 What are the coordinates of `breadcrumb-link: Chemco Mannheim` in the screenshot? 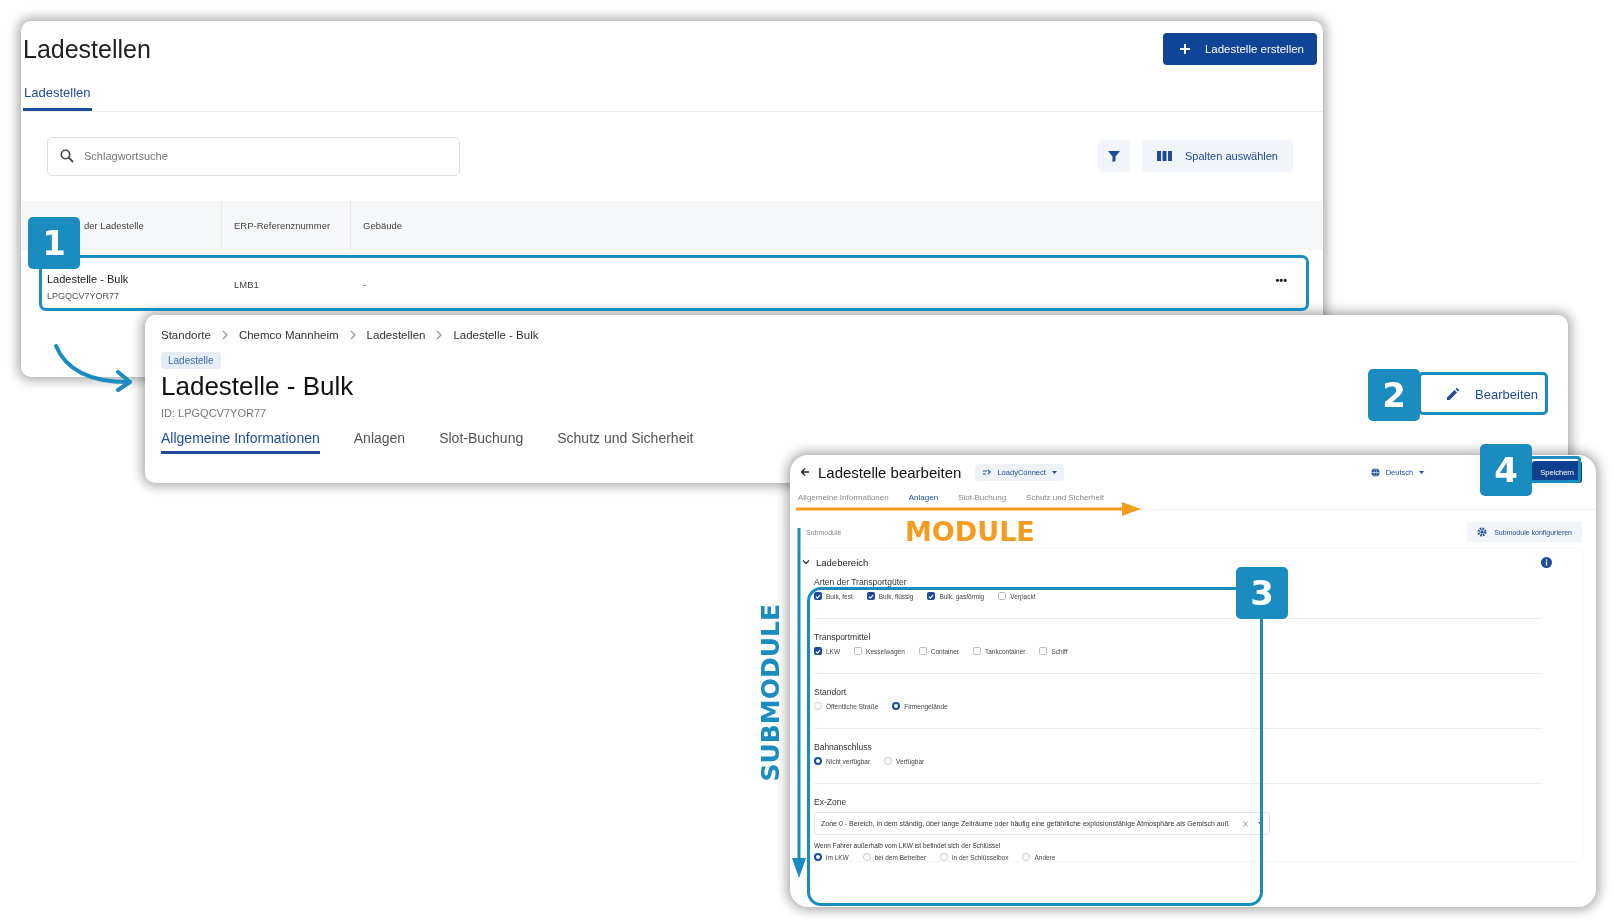 It's located at (288, 335).